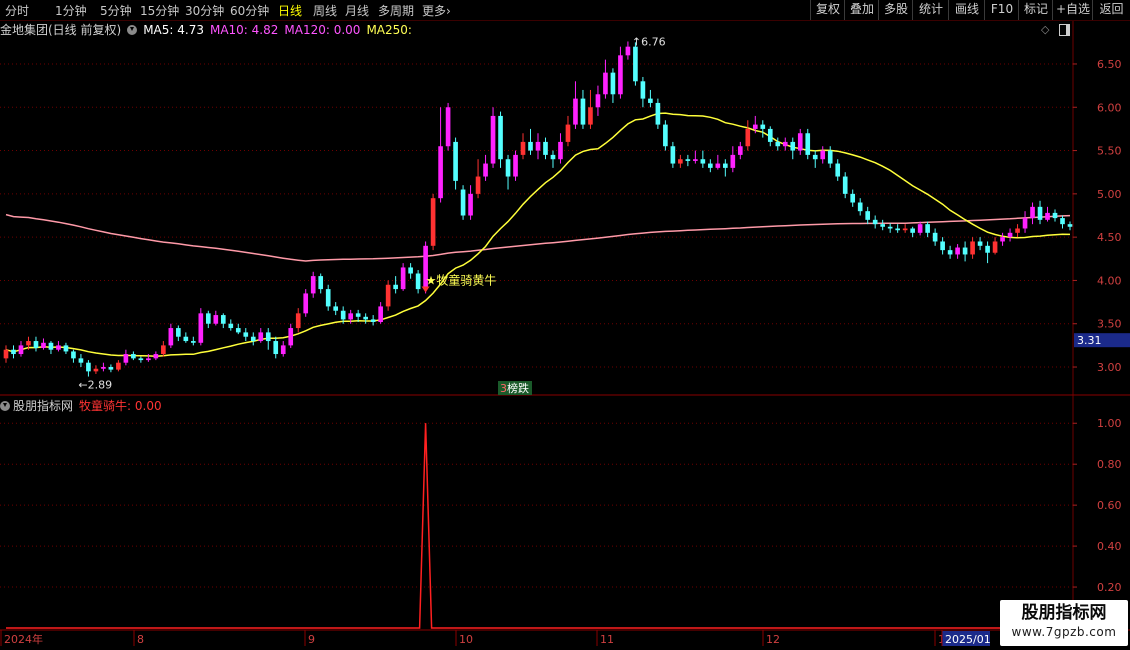  Describe the element at coordinates (1109, 324) in the screenshot. I see `price-tick-label: 3.50` at that location.